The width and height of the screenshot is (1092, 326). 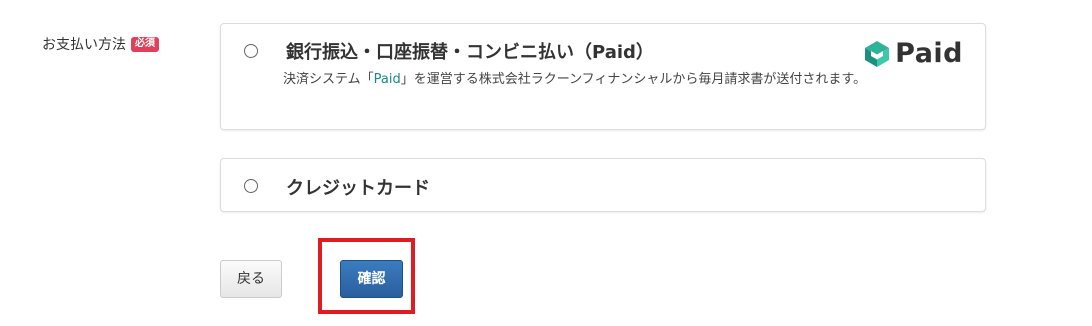 What do you see at coordinates (145, 44) in the screenshot?
I see `required-badge: 必須` at bounding box center [145, 44].